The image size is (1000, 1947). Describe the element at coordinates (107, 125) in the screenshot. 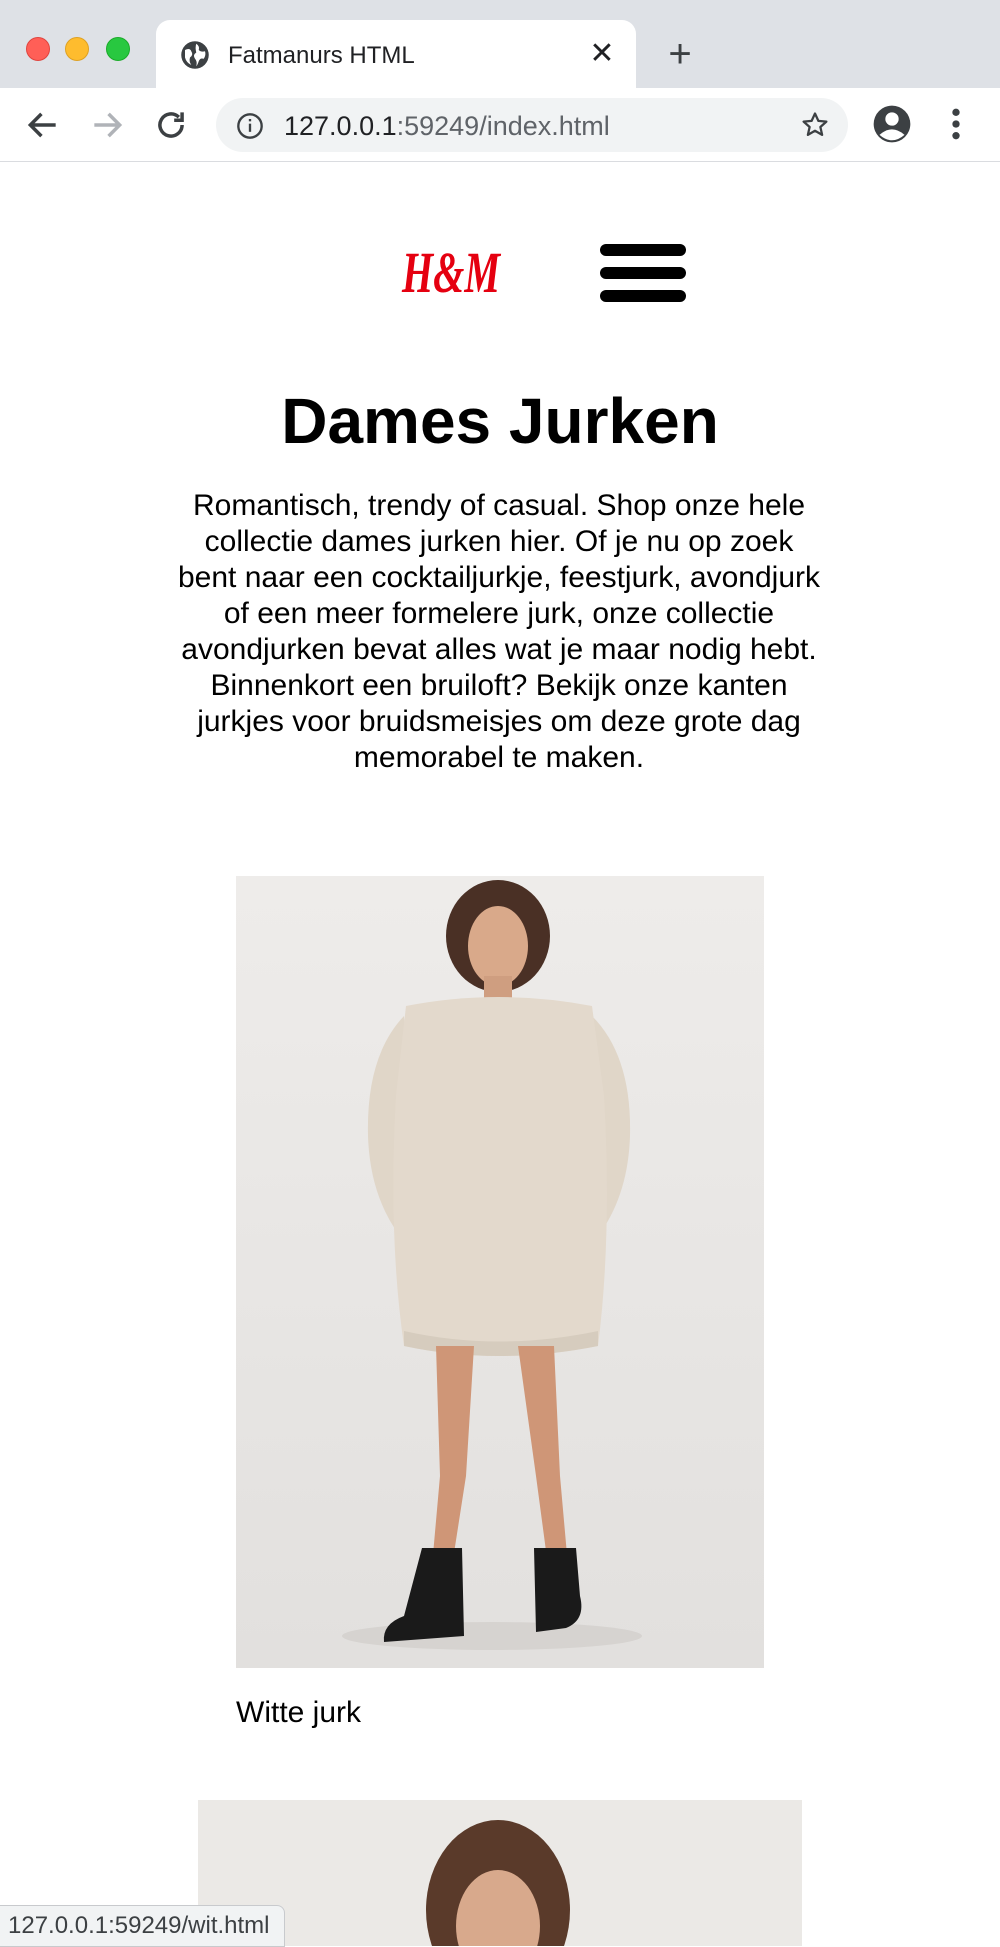

I see `forward-icon` at that location.